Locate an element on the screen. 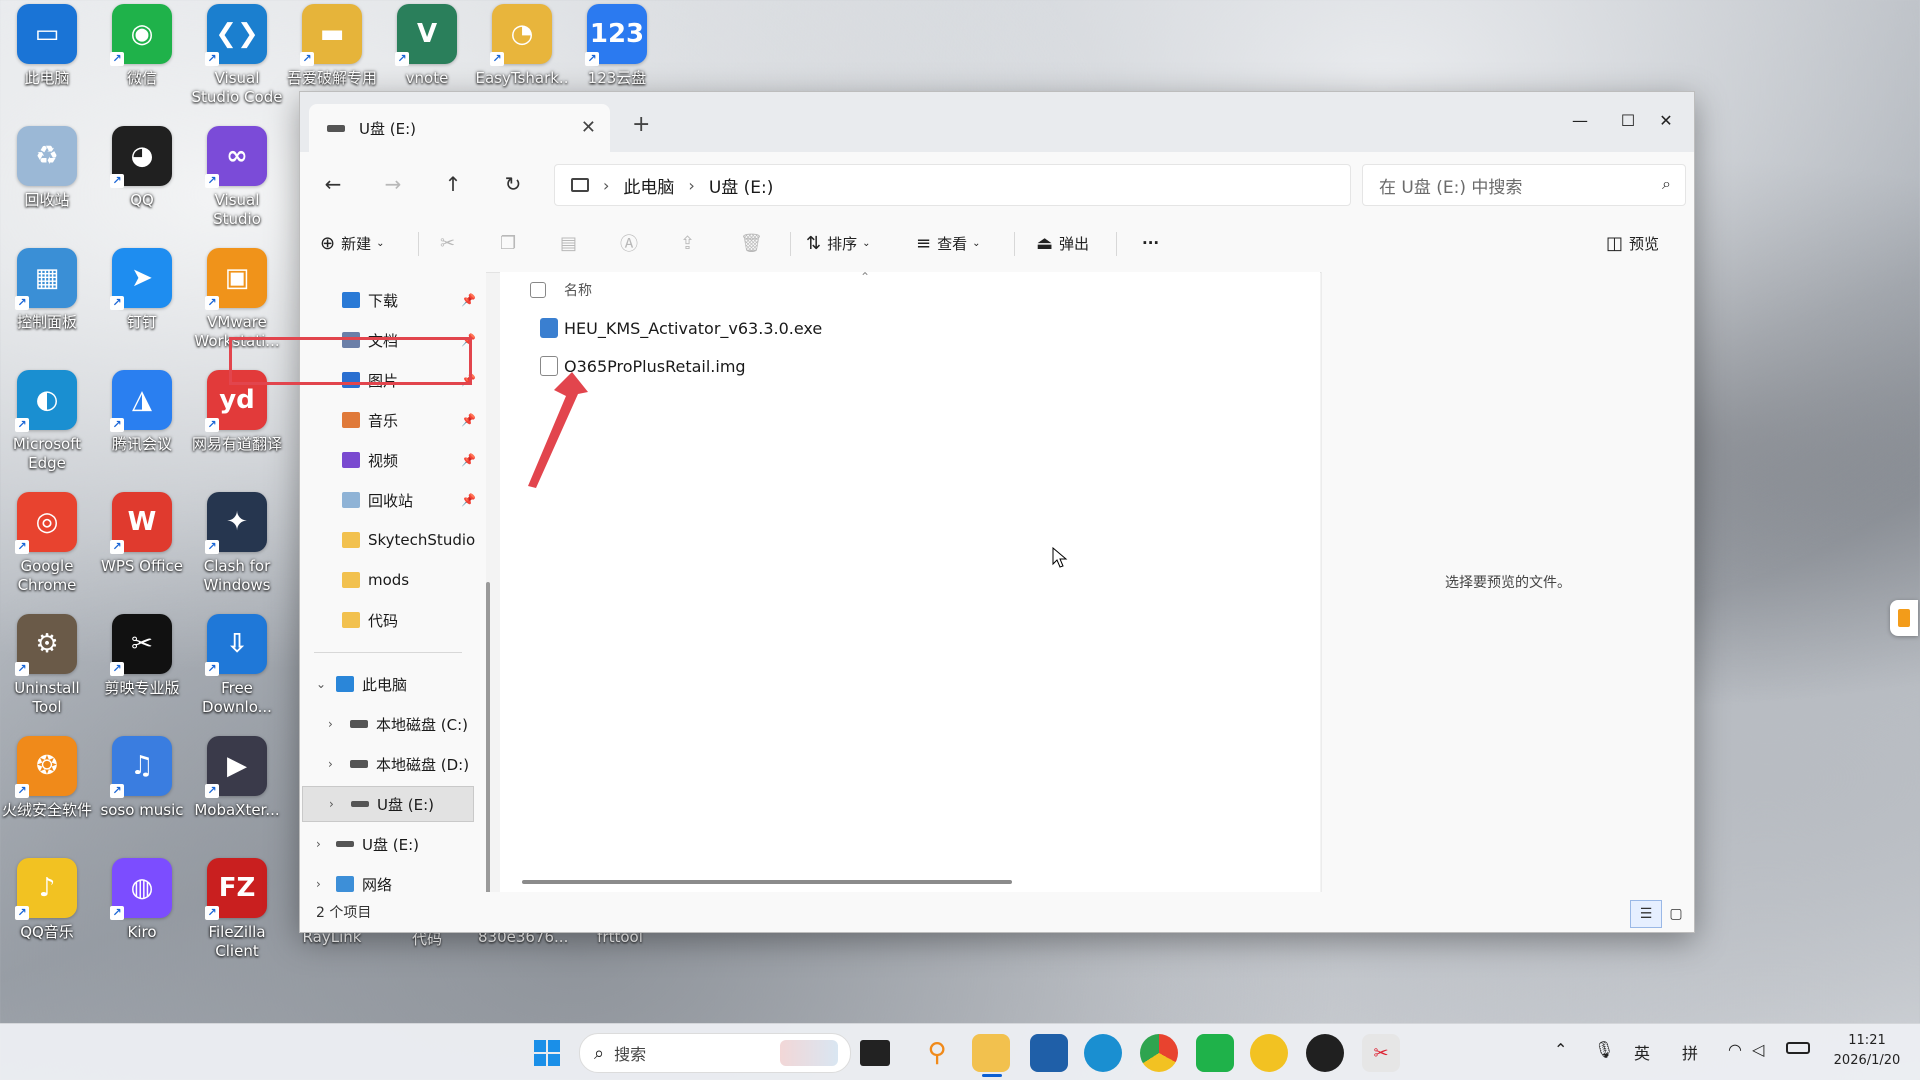  app-icon: ◍ ↗ is located at coordinates (141, 889).